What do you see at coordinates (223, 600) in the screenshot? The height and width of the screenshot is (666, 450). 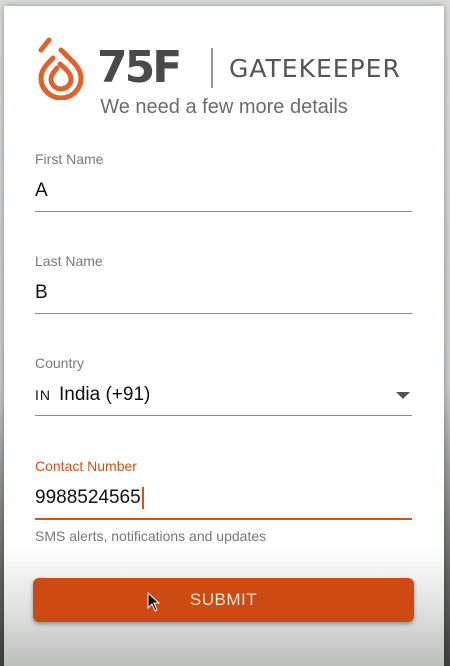 I see `submit-button: SUBMIT` at bounding box center [223, 600].